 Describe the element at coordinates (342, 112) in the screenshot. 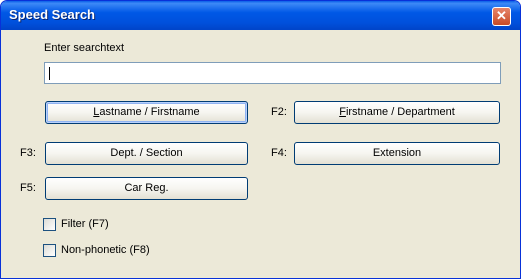

I see `hotkey-letter: F` at that location.